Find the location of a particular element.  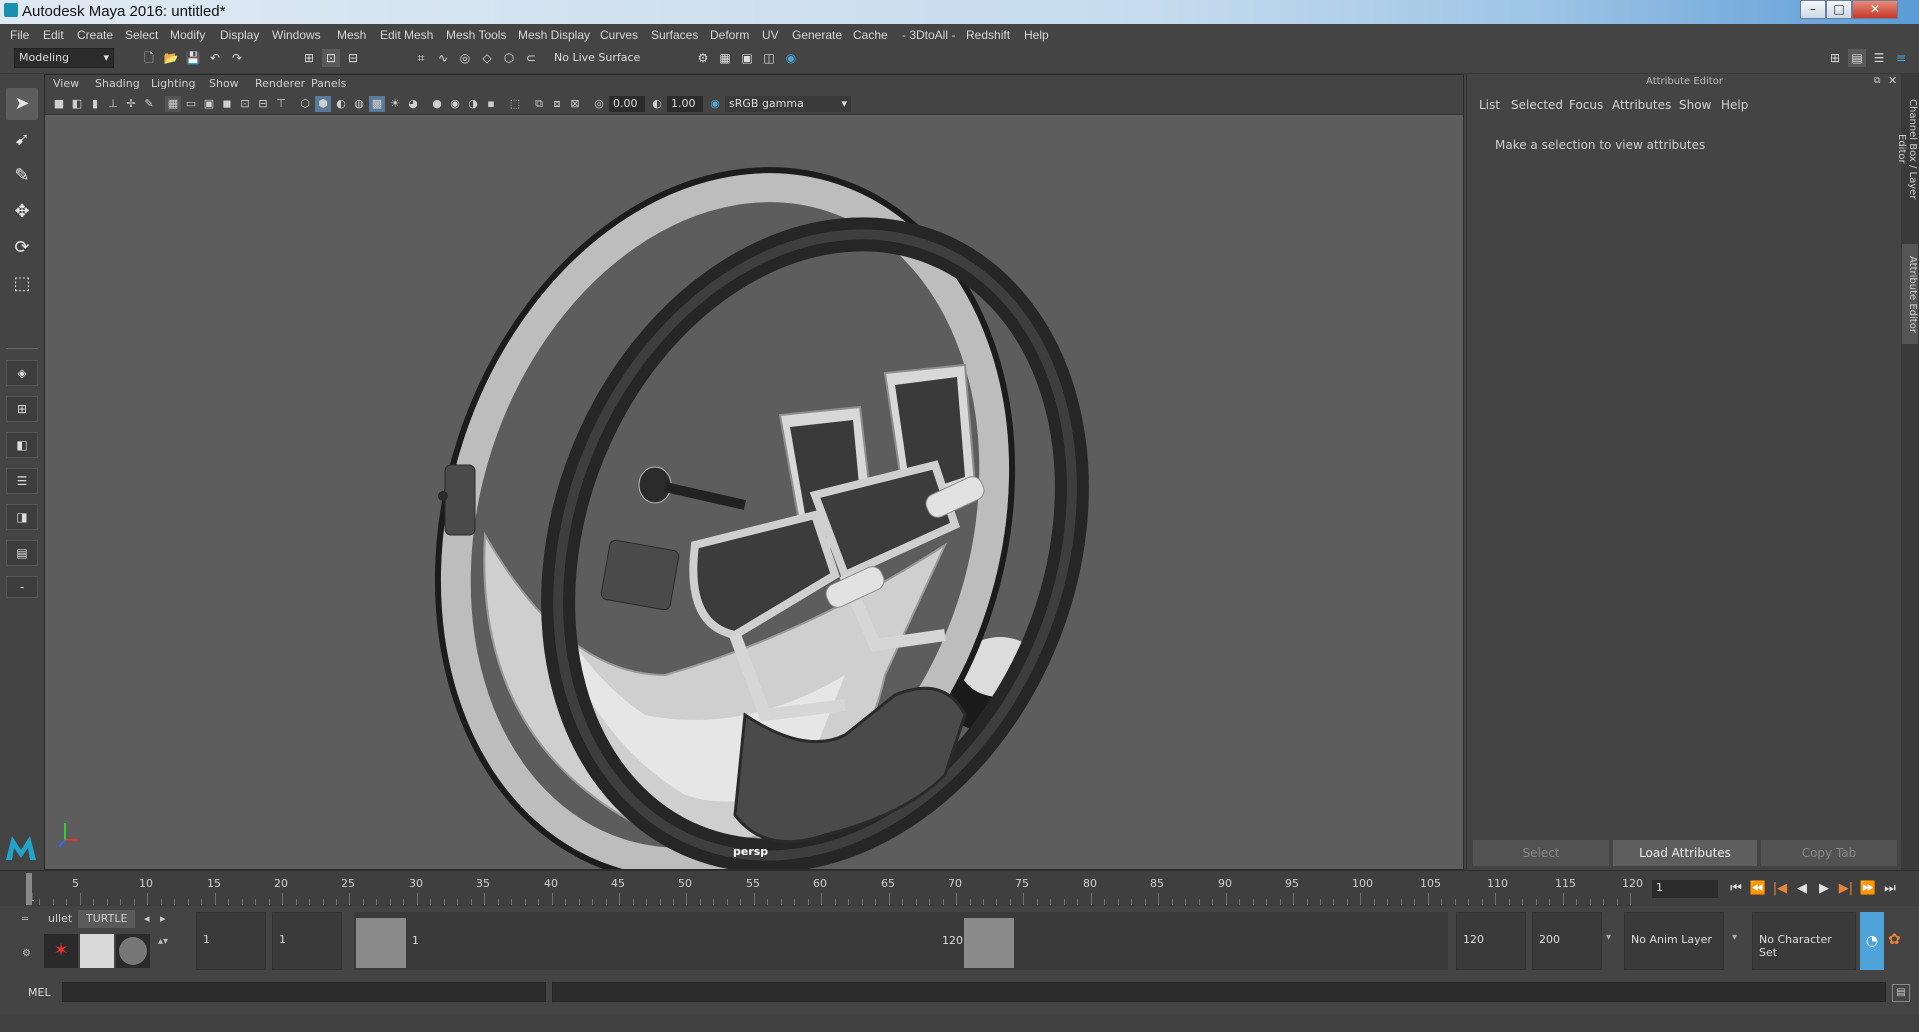

shadows-icon: ◕ is located at coordinates (413, 104).